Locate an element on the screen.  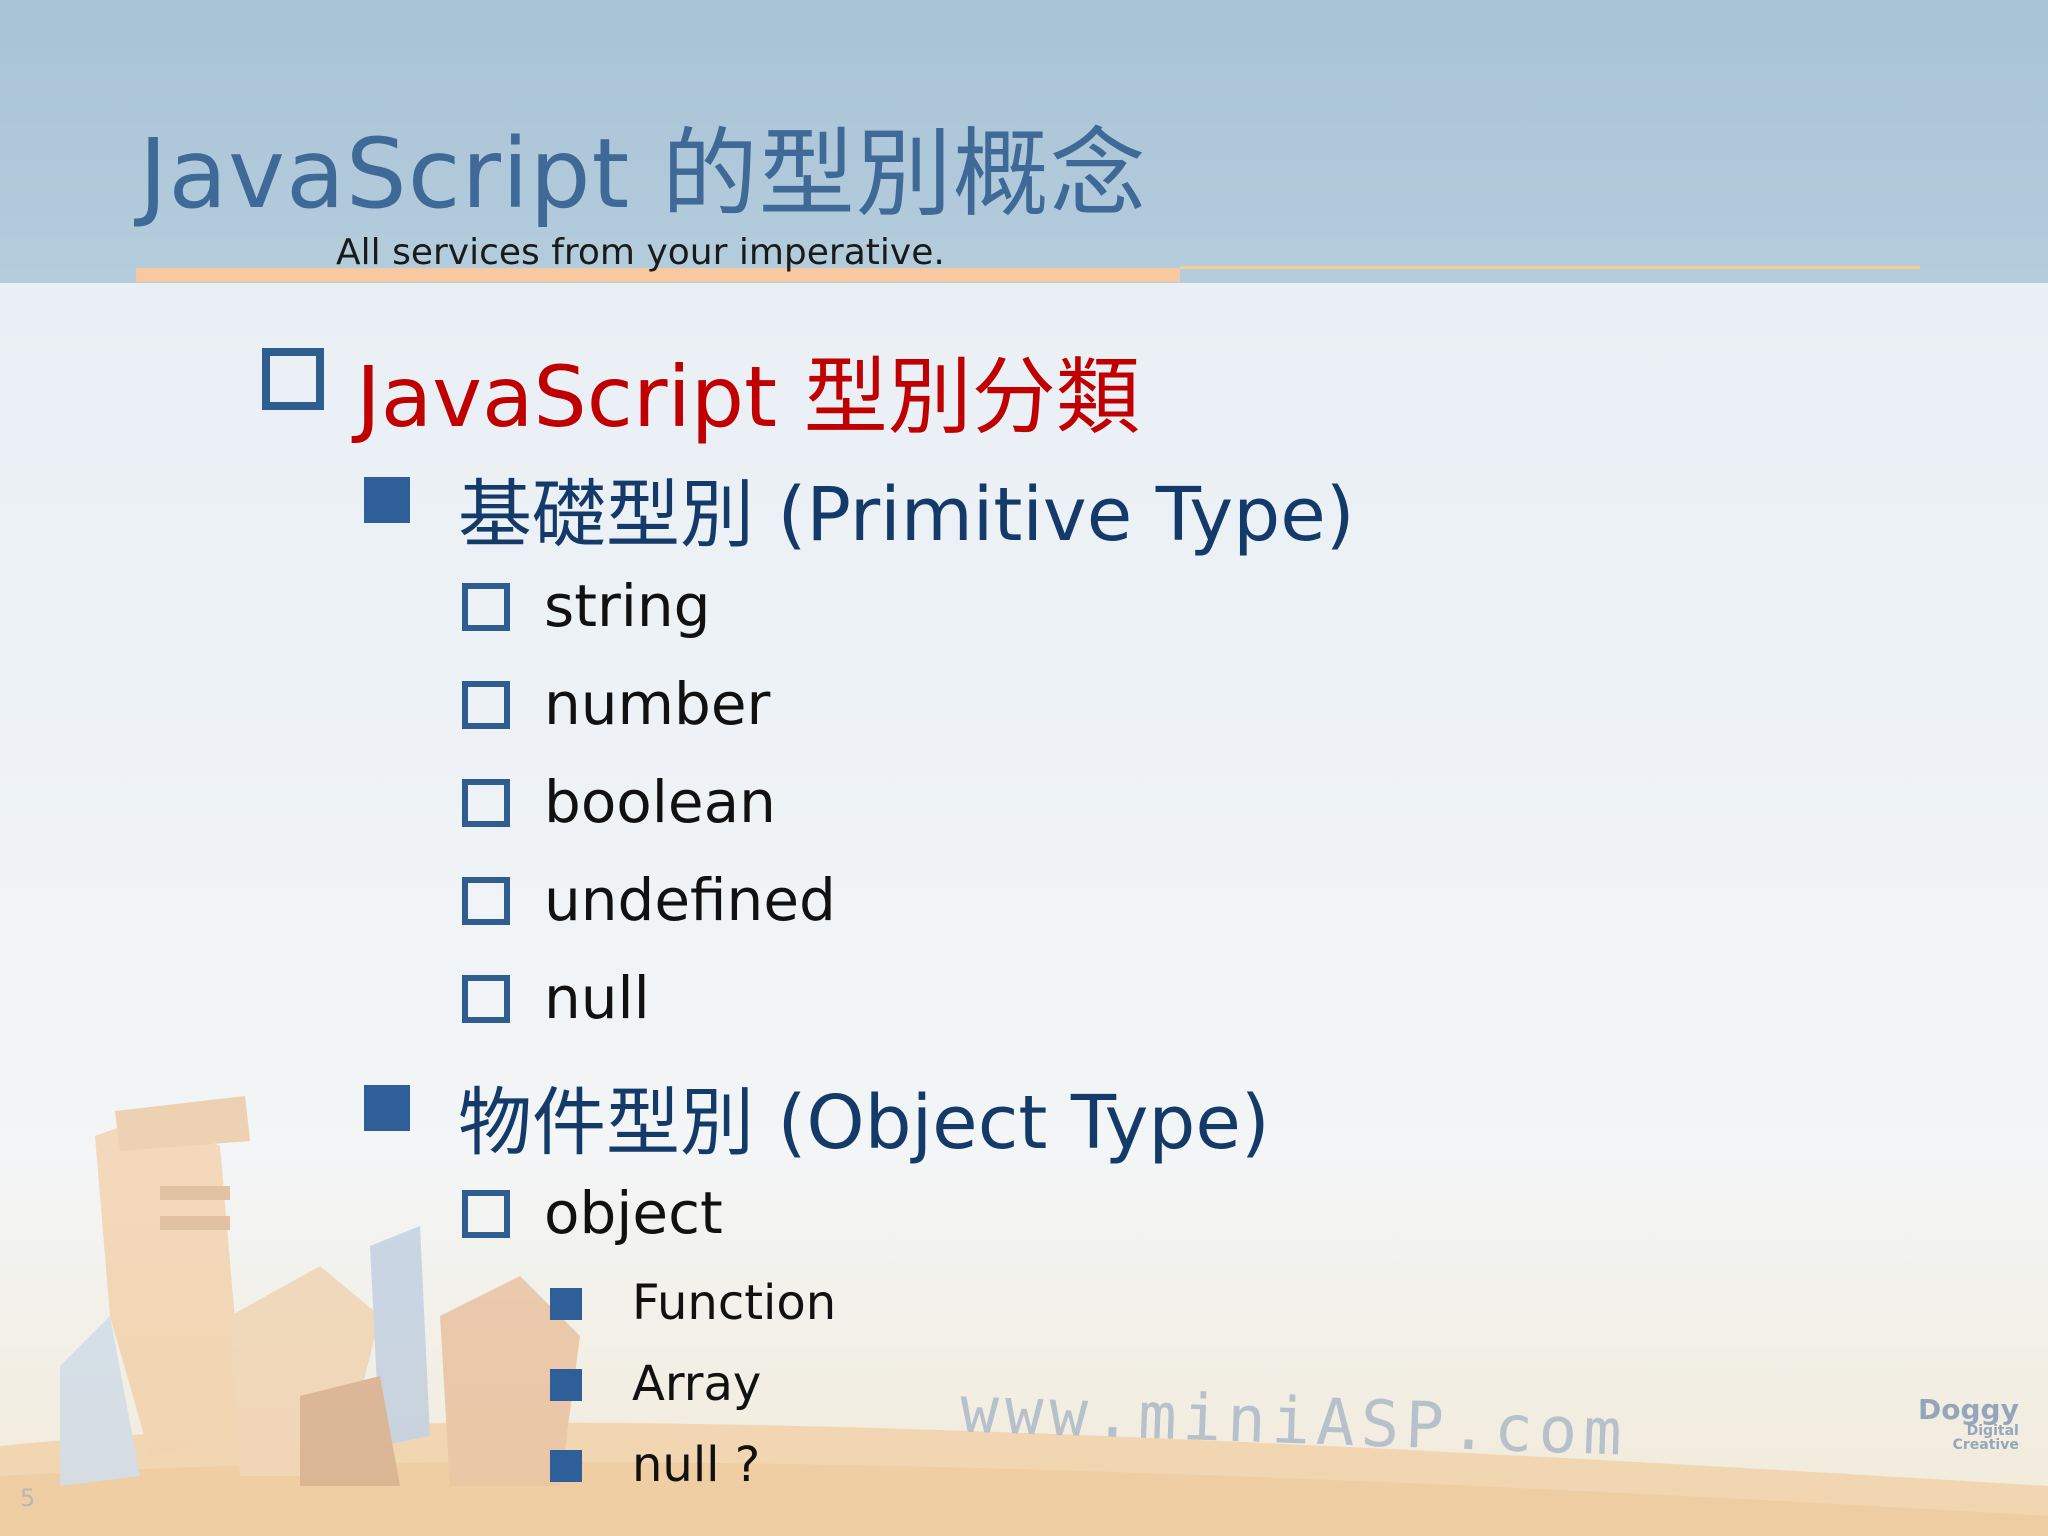
object-subitem-function: Function is located at coordinates (734, 1303).